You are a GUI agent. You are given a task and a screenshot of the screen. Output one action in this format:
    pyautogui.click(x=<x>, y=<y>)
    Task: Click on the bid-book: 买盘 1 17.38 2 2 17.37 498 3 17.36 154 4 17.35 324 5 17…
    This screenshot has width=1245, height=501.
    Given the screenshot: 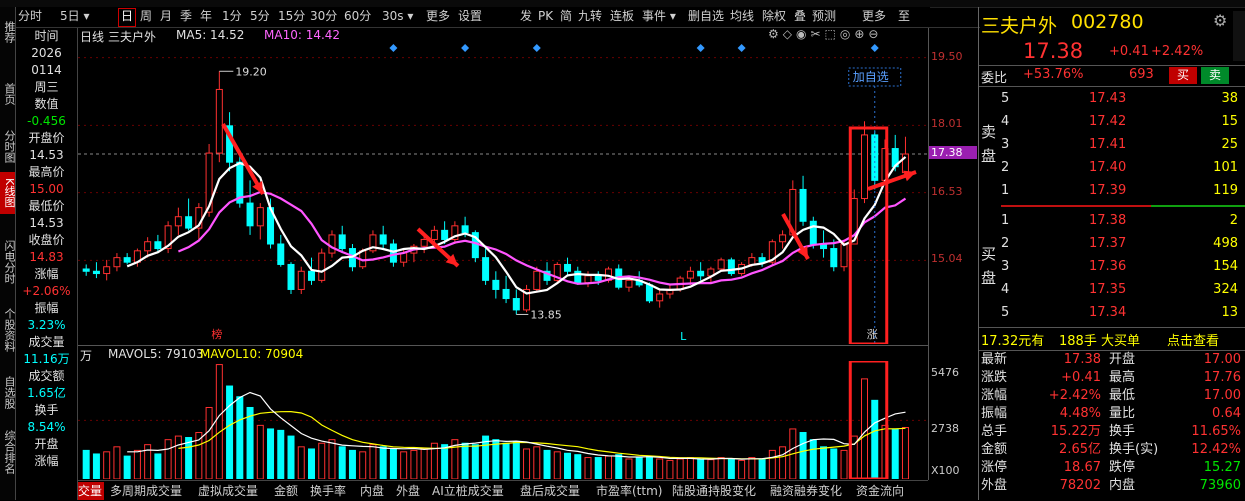 What is the action you would take?
    pyautogui.click(x=1112, y=267)
    